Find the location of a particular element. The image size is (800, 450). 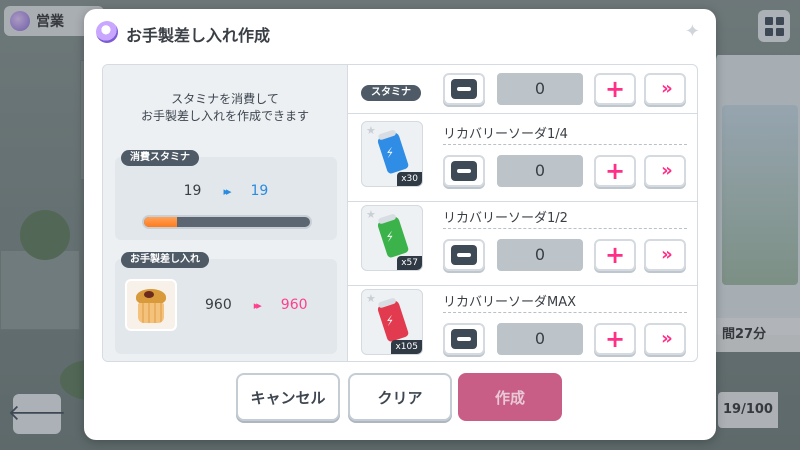

soda-max-value-field: 0 is located at coordinates (540, 339).